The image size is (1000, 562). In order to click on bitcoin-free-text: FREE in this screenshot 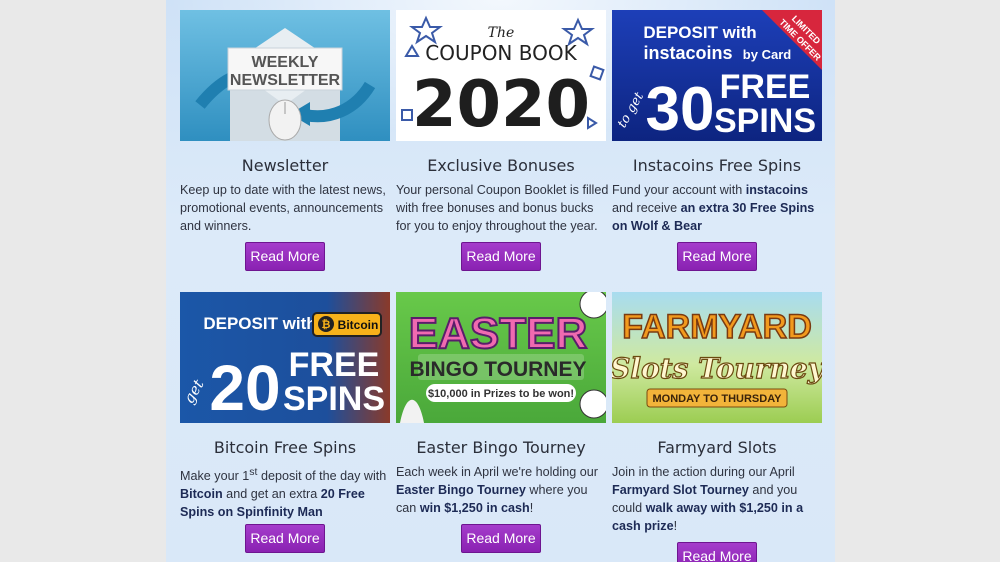, I will do `click(334, 365)`.